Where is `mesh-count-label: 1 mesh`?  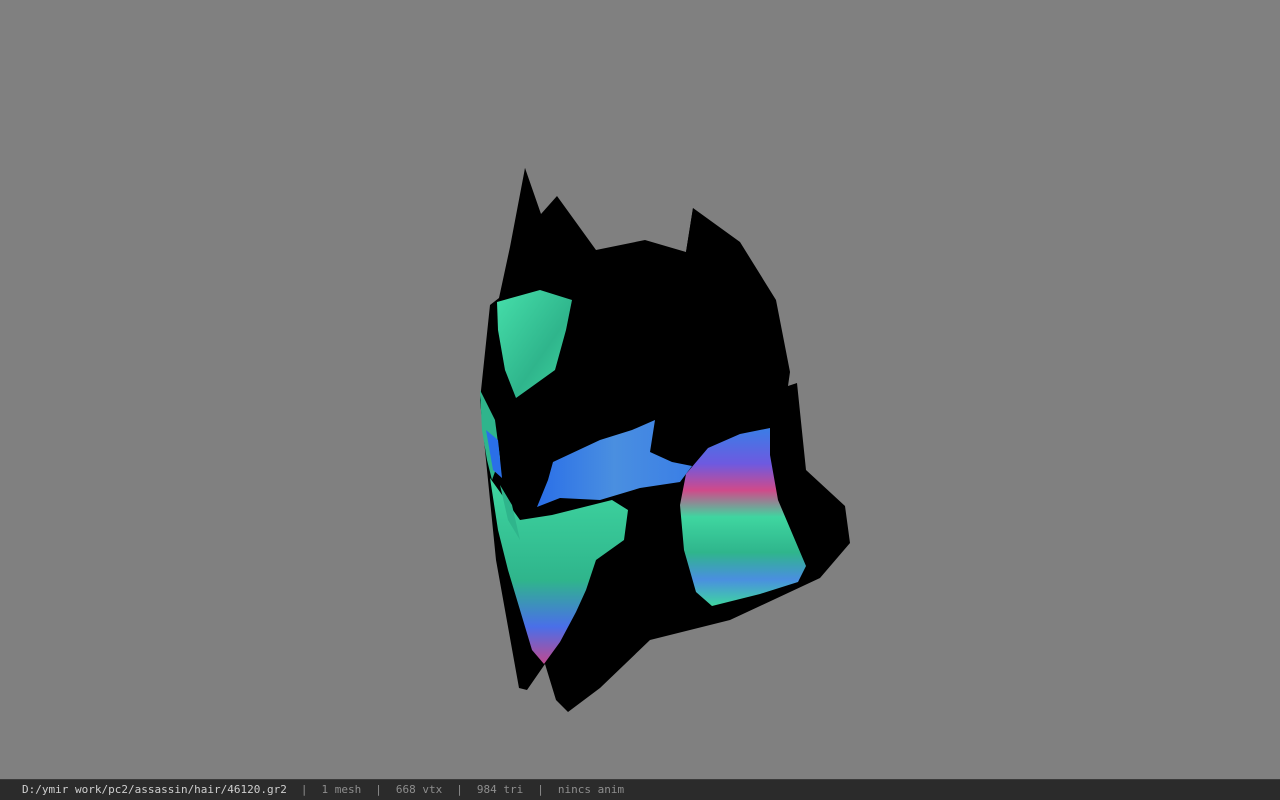 mesh-count-label: 1 mesh is located at coordinates (341, 789).